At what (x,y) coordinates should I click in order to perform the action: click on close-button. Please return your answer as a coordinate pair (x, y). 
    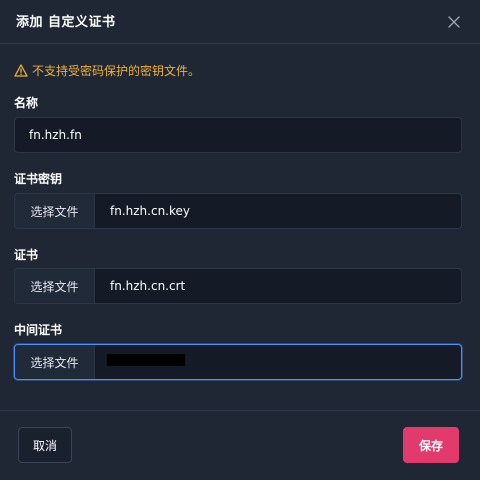
    Looking at the image, I should click on (454, 22).